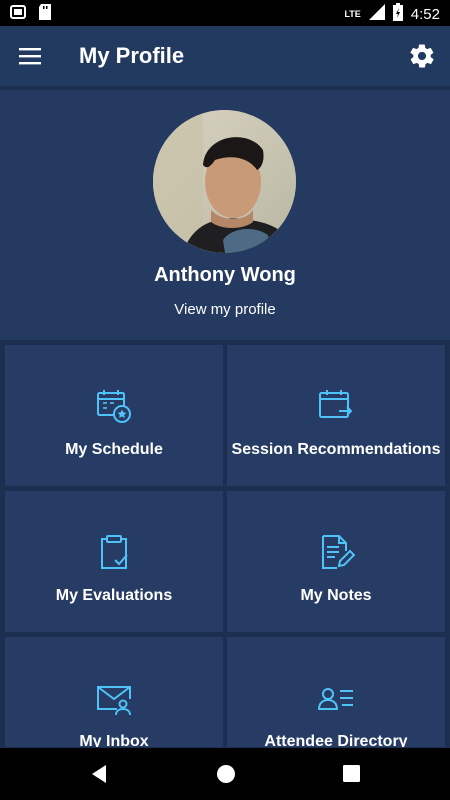 The image size is (450, 800). I want to click on app-bar: My Profile, so click(225, 56).